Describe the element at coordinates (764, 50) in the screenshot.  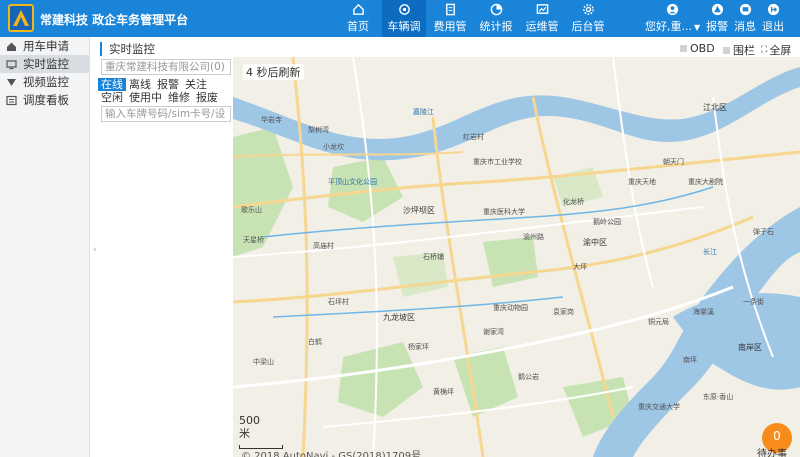
I see `fullscreen-icon: ⛶` at that location.